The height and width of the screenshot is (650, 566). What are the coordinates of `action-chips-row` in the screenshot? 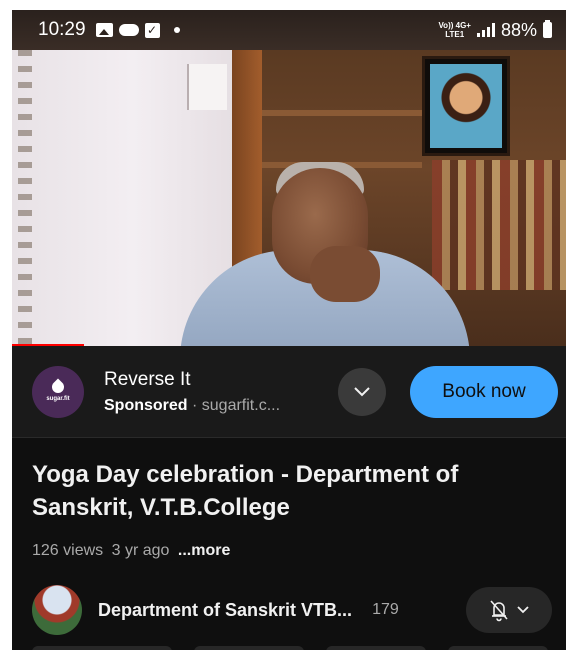 It's located at (292, 648).